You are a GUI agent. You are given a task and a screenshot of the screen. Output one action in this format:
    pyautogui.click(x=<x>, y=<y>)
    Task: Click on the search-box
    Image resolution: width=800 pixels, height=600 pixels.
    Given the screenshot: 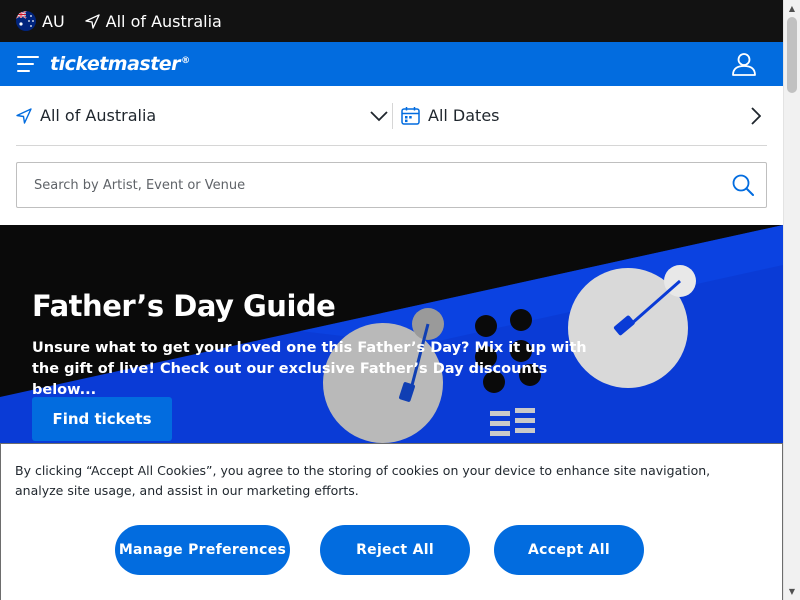 What is the action you would take?
    pyautogui.click(x=391, y=185)
    